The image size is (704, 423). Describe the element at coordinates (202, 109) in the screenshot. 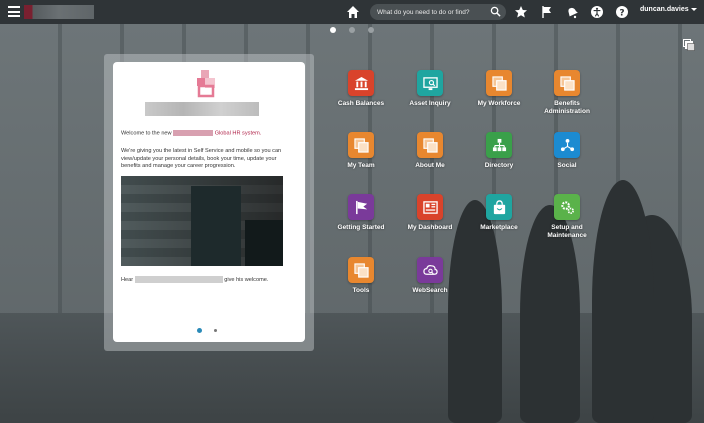

I see `redacted-company-name` at that location.